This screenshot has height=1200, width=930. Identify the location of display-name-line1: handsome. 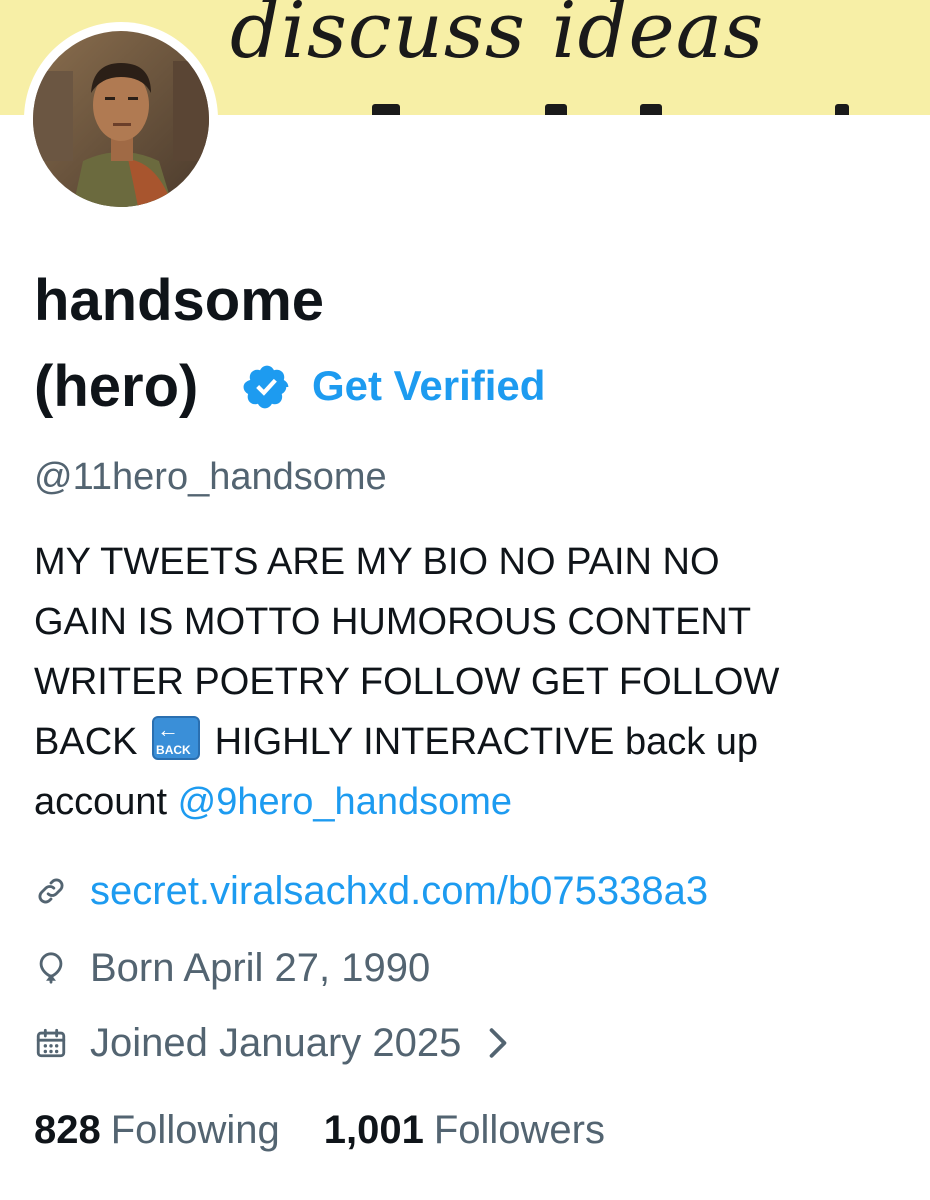
(179, 300).